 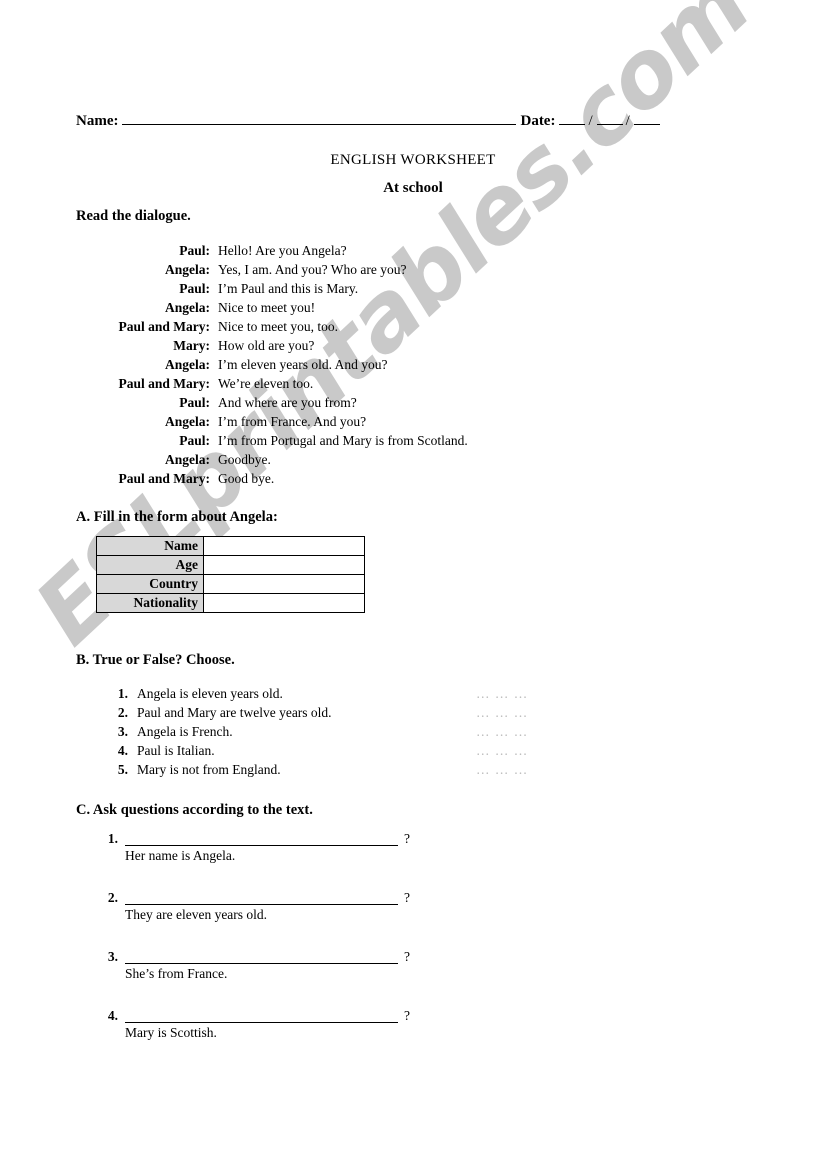 What do you see at coordinates (356, 250) in the screenshot?
I see `dialogue-line: Paul: Hello! Are you Angela?` at bounding box center [356, 250].